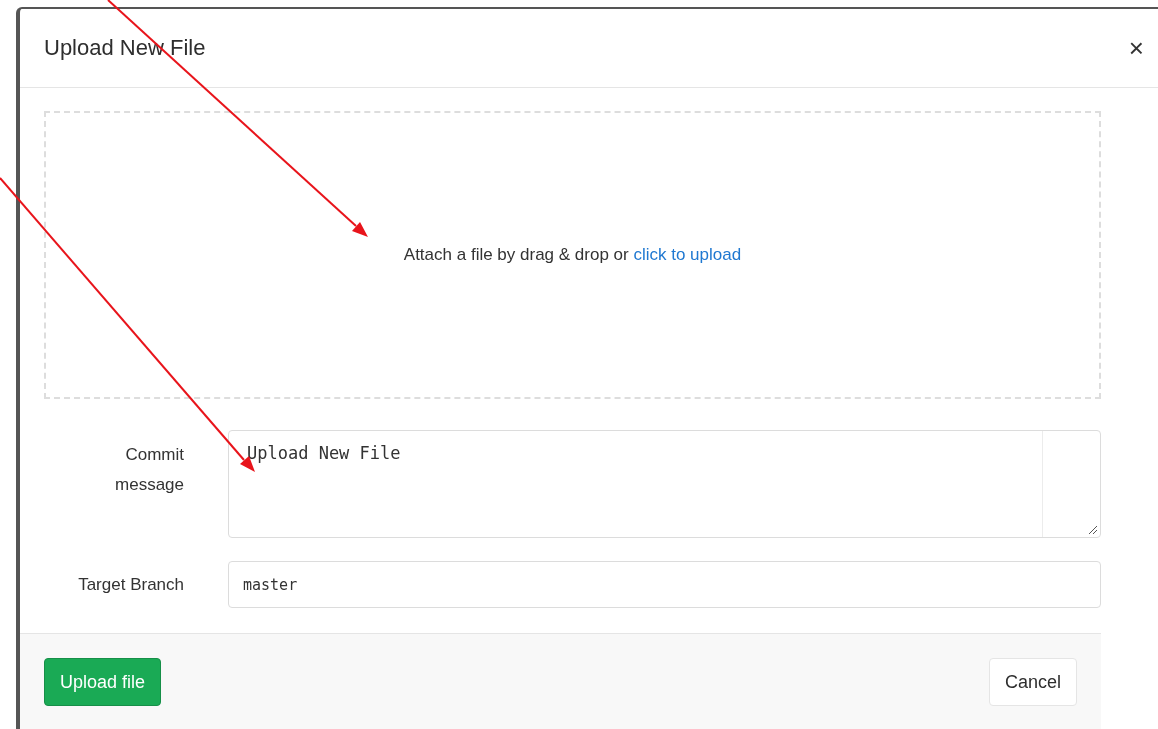 This screenshot has width=1158, height=729. Describe the element at coordinates (1136, 48) in the screenshot. I see `close-button: ×` at that location.